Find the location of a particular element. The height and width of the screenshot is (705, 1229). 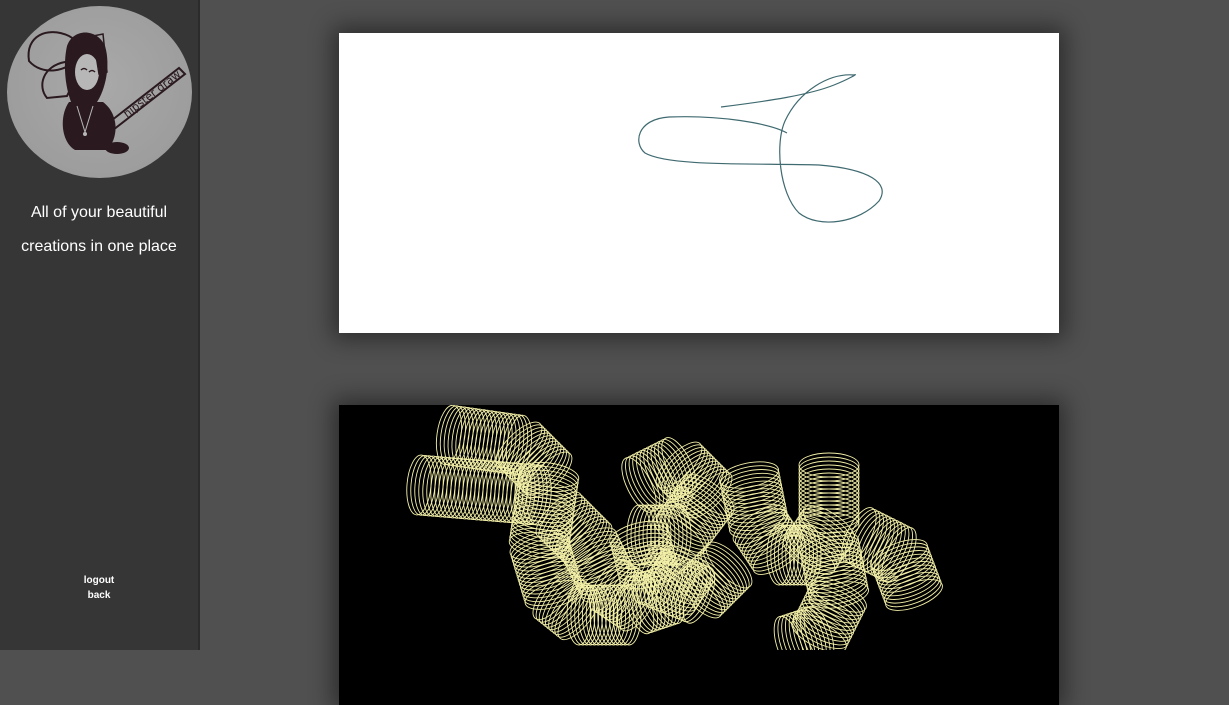

tagline-line-1: All of your beautiful is located at coordinates (99, 212).